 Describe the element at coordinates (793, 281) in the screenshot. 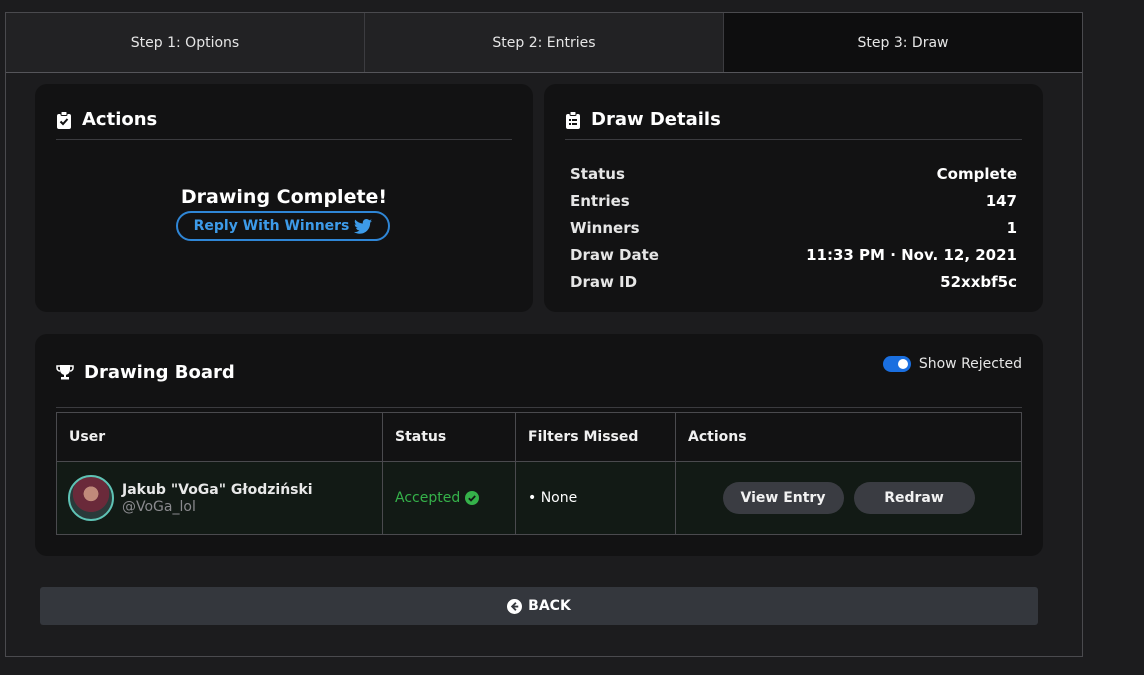

I see `detail-row-draw-id: Draw ID 52xxbf5c` at that location.